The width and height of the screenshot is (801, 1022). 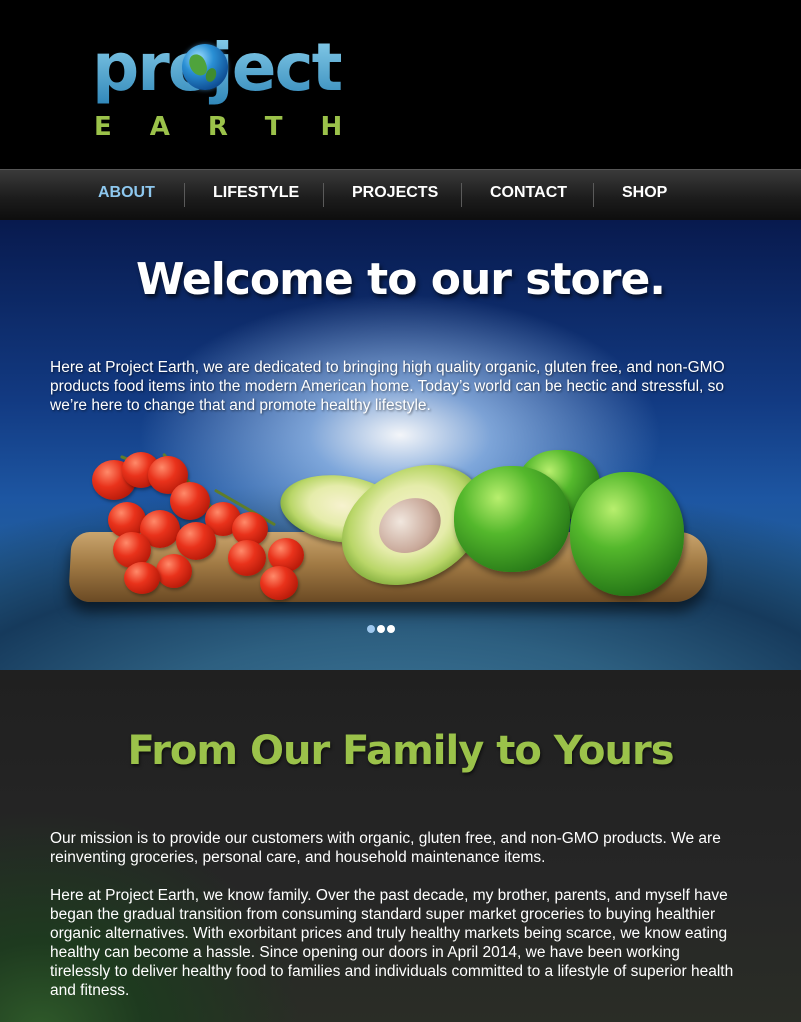 I want to click on nav-item-about: ABOUT, so click(x=126, y=193).